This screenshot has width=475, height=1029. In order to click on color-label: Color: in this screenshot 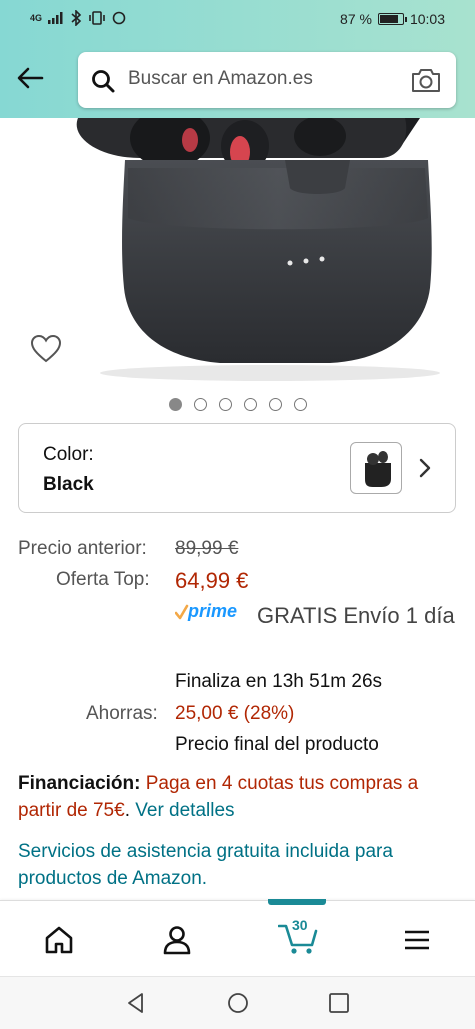, I will do `click(68, 454)`.